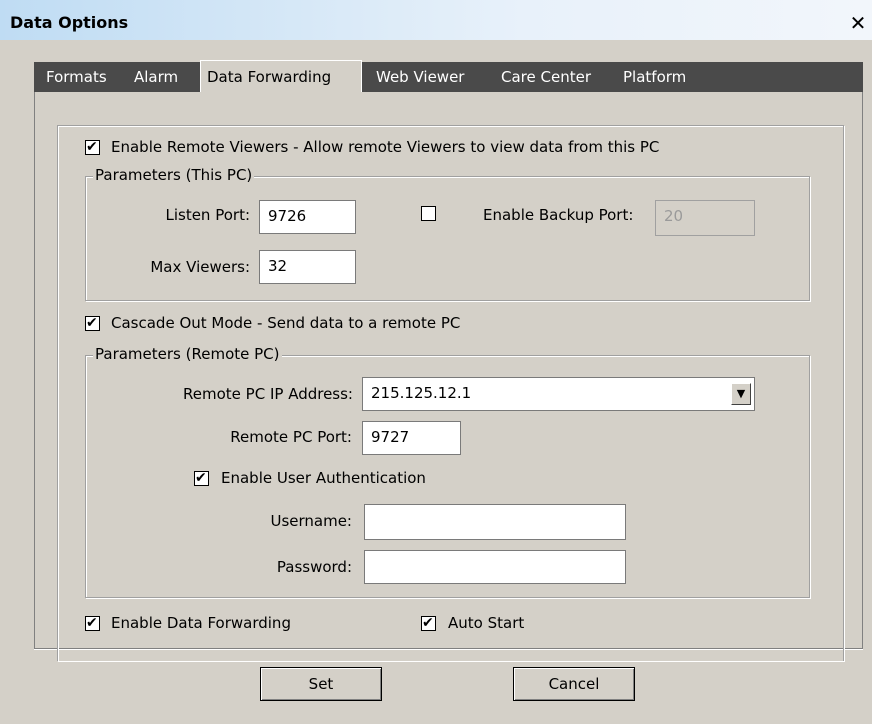 Image resolution: width=872 pixels, height=724 pixels. Describe the element at coordinates (187, 354) in the screenshot. I see `remote-pc-group-label: Parameters (Remote PC)` at that location.